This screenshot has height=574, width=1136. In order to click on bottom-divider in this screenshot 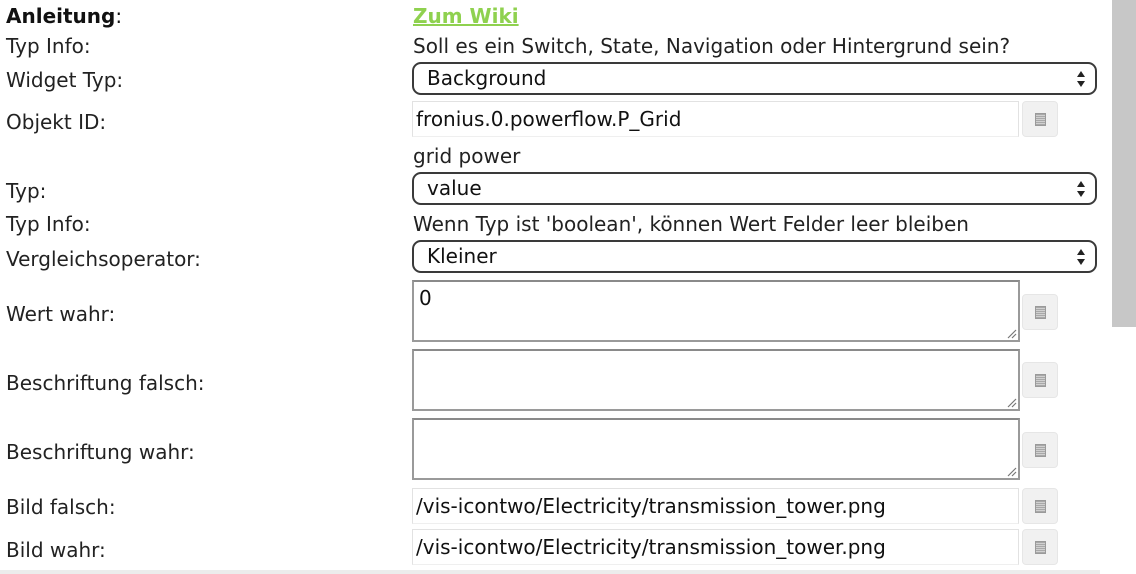, I will do `click(550, 572)`.